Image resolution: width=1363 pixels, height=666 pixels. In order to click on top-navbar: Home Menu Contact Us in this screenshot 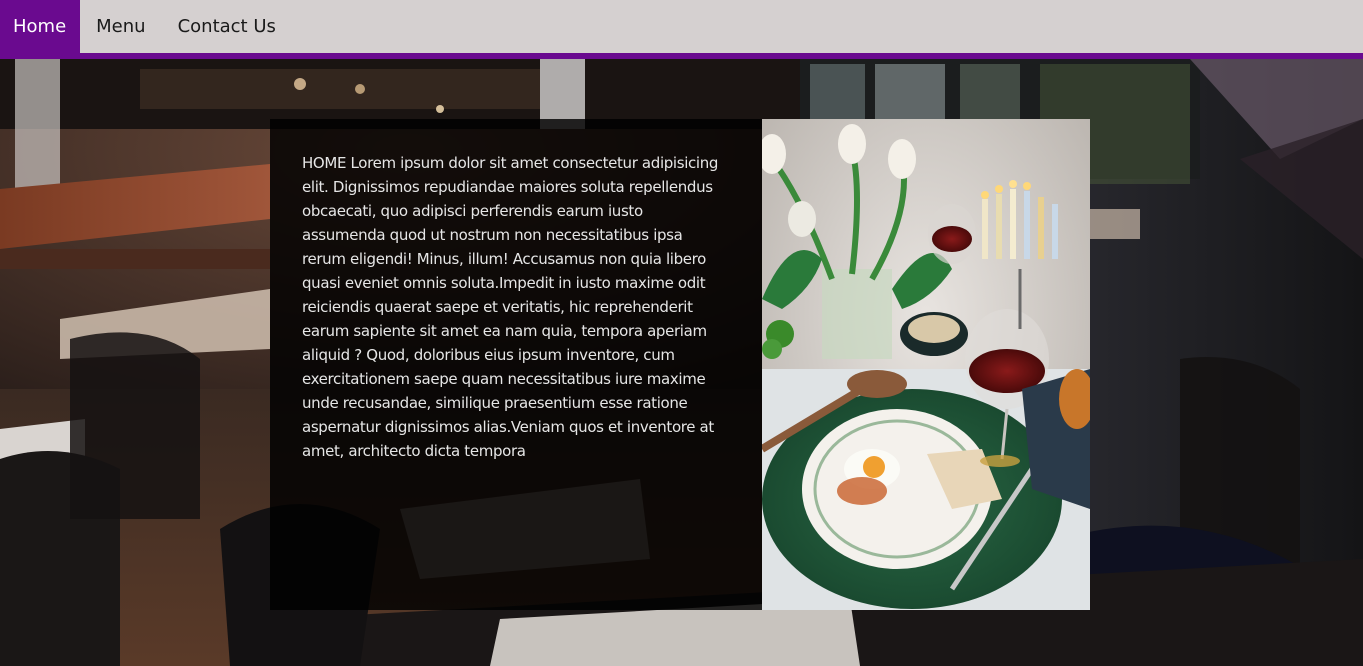, I will do `click(681, 29)`.